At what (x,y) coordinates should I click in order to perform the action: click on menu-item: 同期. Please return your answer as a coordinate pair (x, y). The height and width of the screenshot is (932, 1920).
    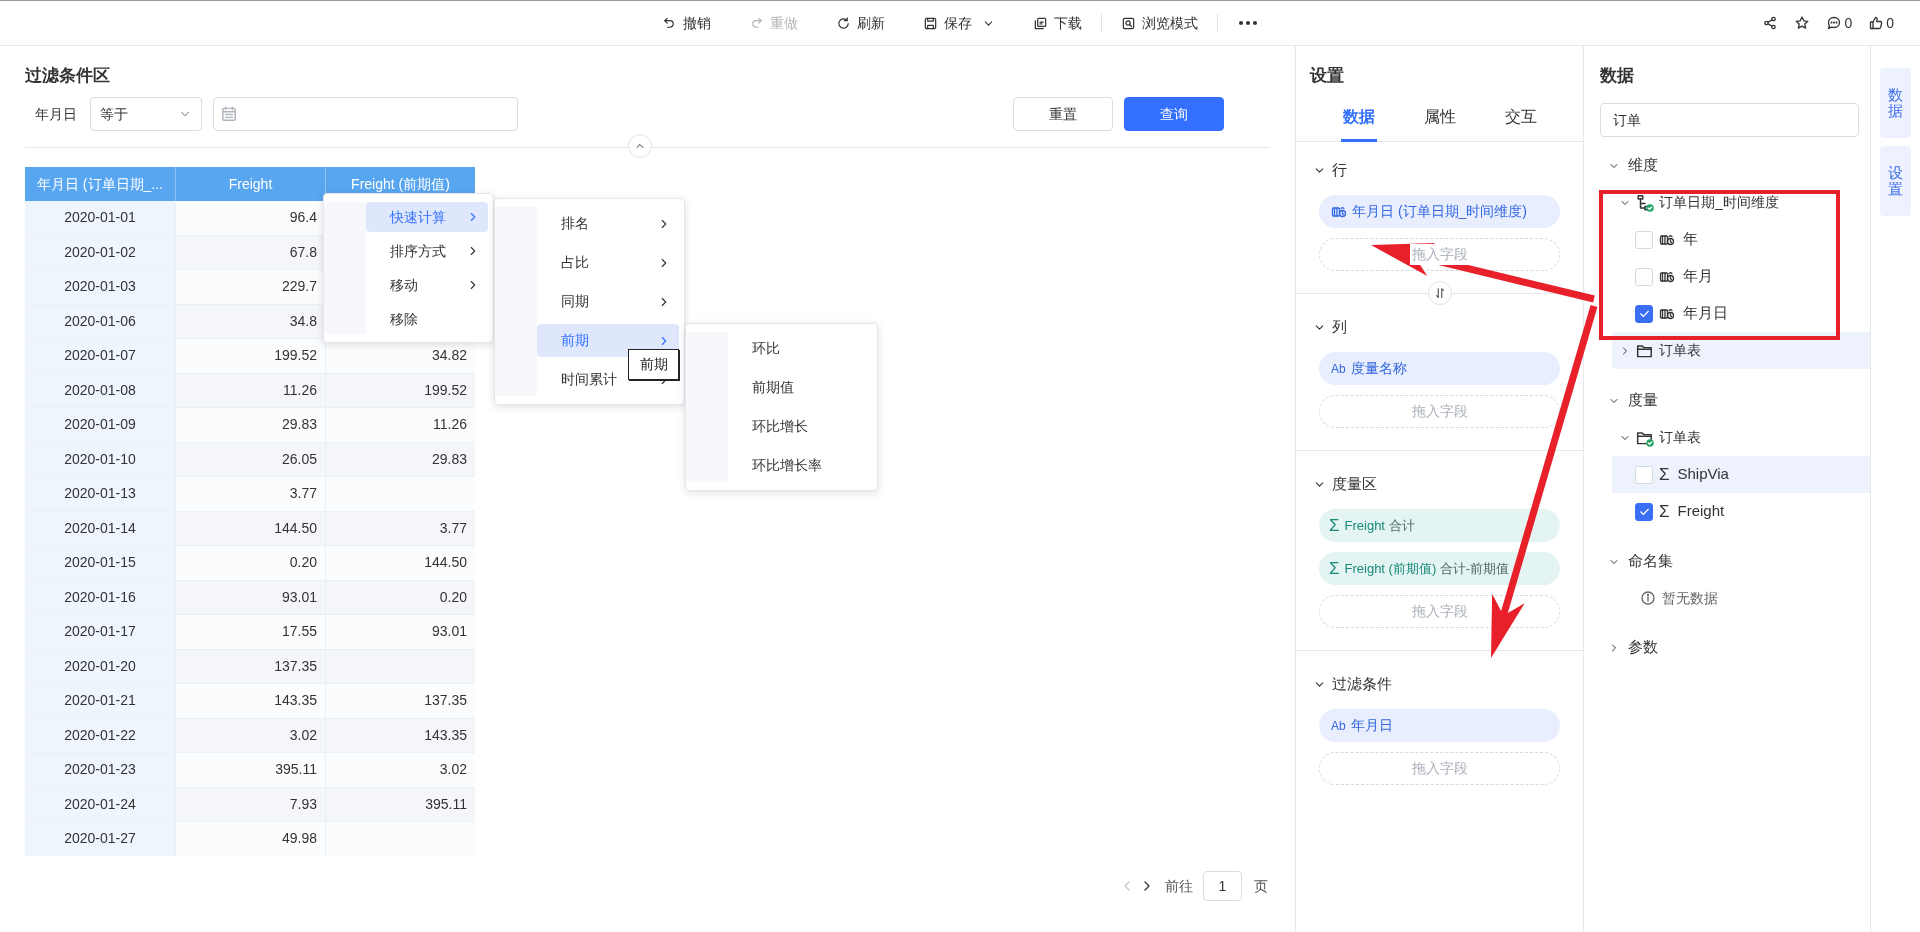
    Looking at the image, I should click on (608, 301).